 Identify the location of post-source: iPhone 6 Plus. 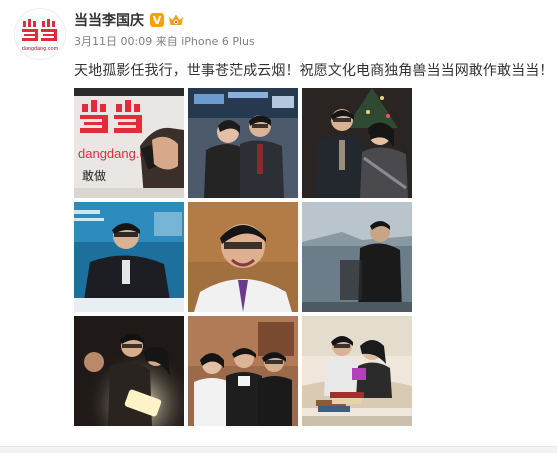
(218, 41).